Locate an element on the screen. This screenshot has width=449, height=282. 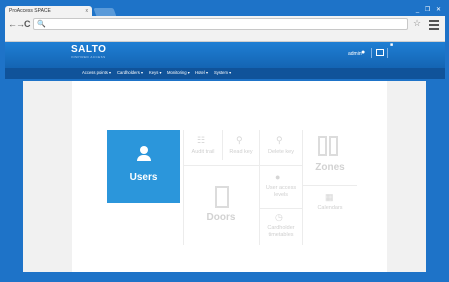
door-icon is located at coordinates (222, 197).